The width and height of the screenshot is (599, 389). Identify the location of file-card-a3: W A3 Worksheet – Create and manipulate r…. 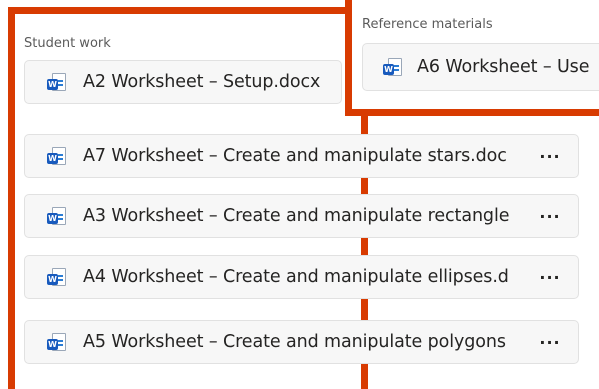
(301, 216).